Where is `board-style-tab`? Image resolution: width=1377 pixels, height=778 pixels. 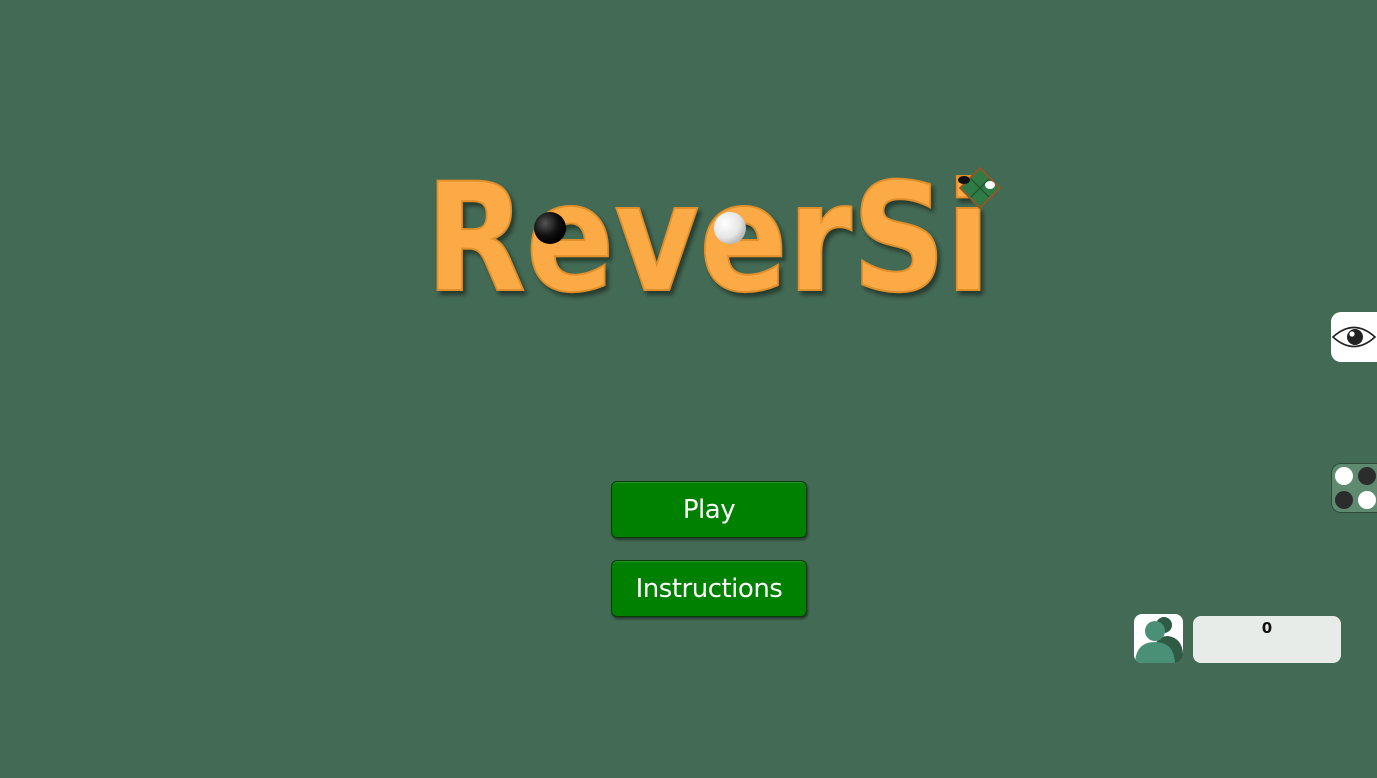 board-style-tab is located at coordinates (1354, 488).